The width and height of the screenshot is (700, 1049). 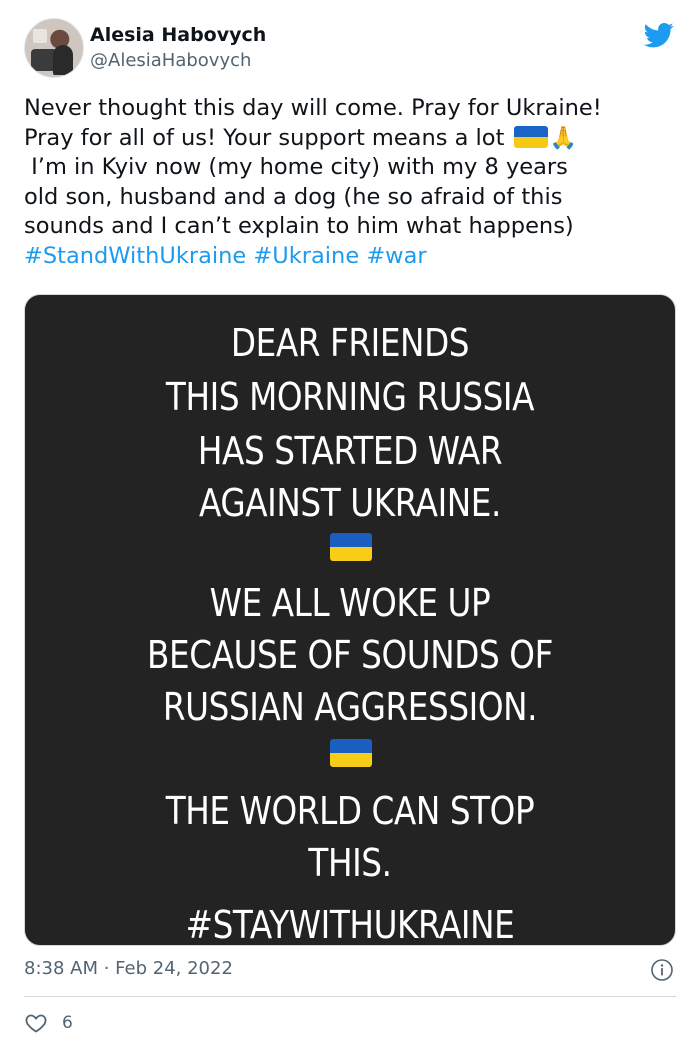 I want to click on media-text-line: WE ALL WOKE UP, so click(x=350, y=603).